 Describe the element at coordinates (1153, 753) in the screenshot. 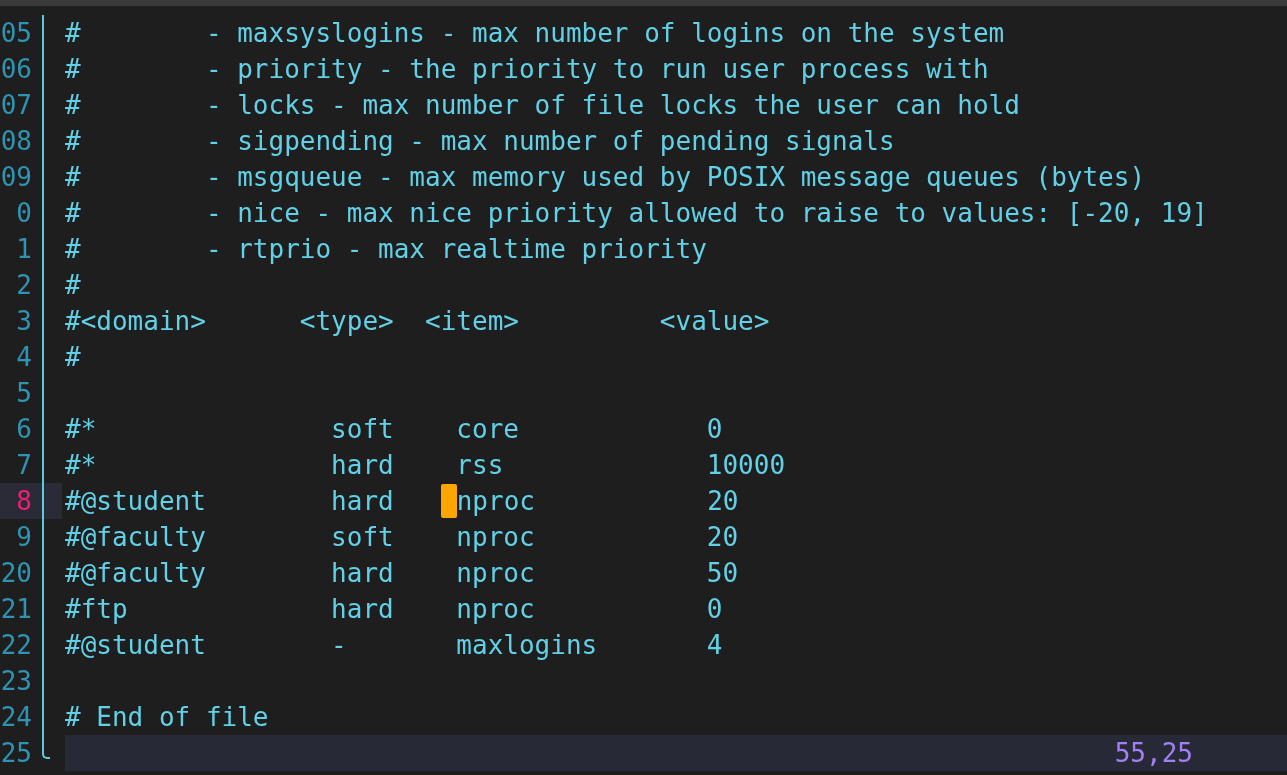

I see `cursor-position: 55,25` at that location.